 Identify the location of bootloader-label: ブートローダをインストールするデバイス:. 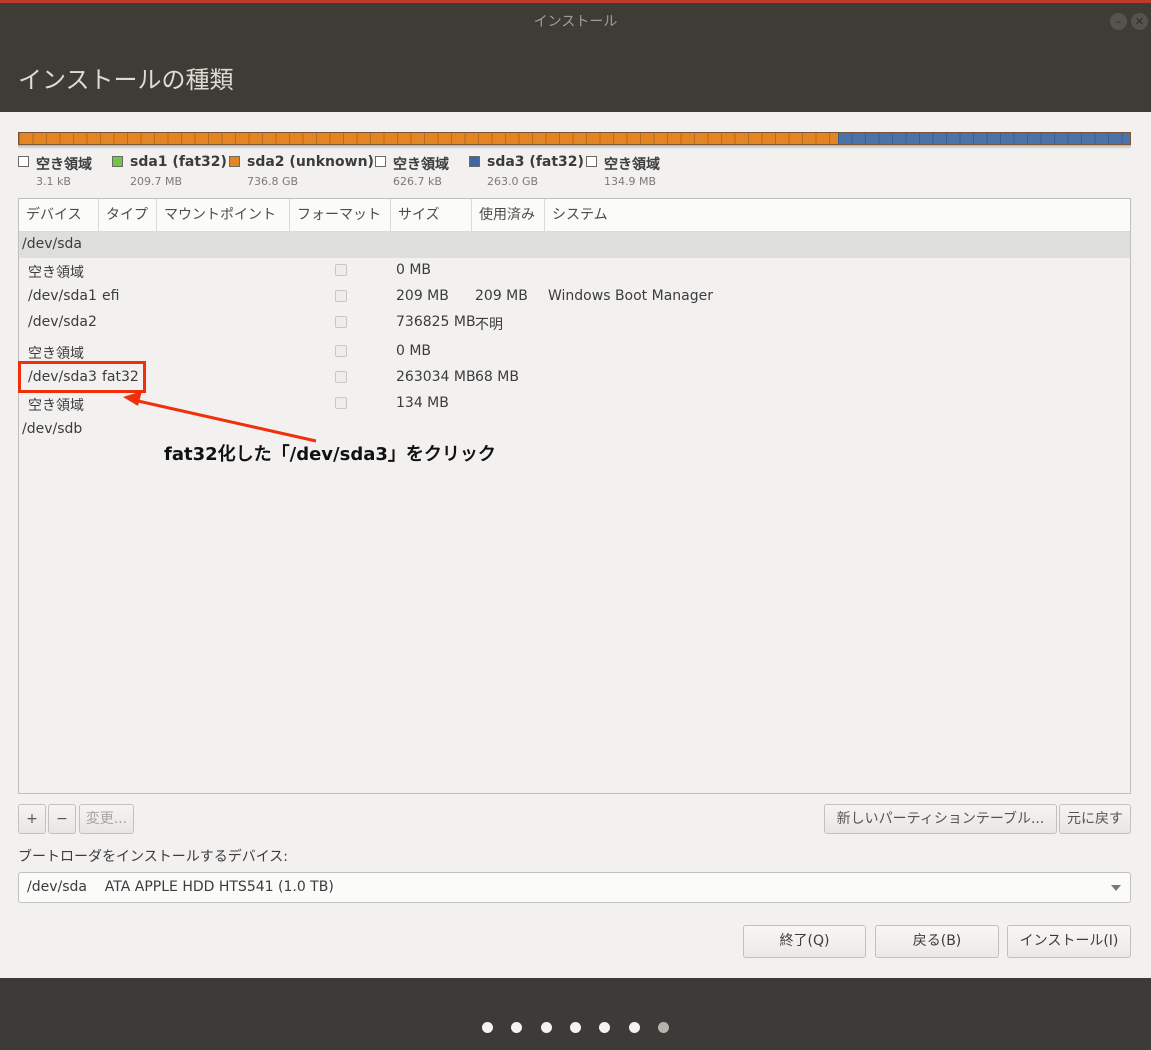
(153, 857).